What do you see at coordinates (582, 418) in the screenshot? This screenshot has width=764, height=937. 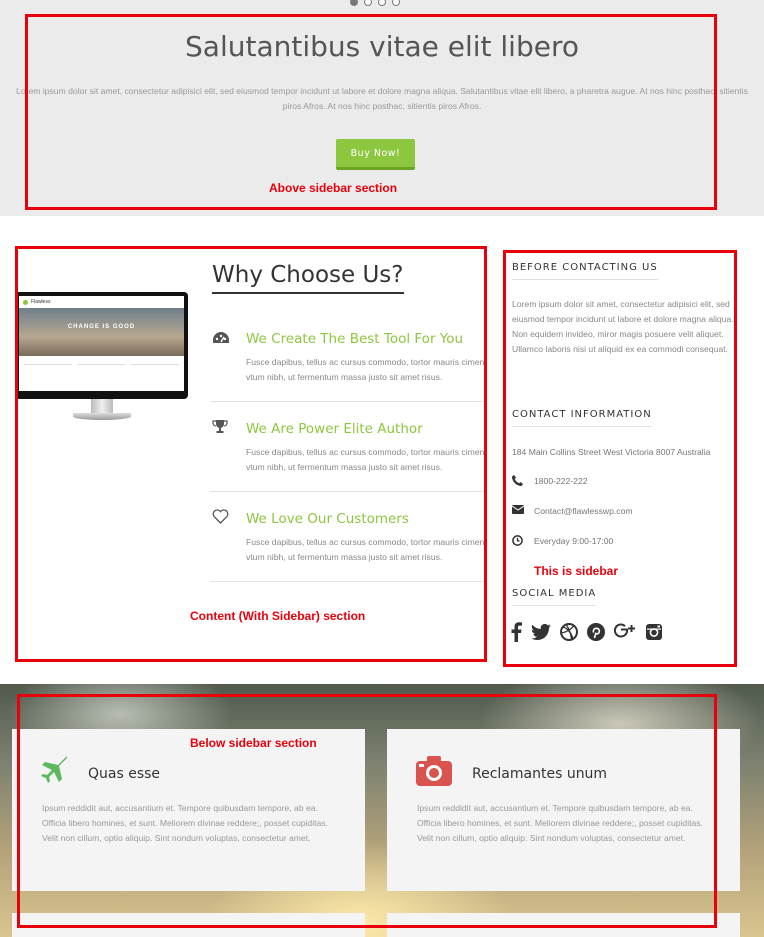 I see `contact-information-heading: CONTACT INFORMATION` at bounding box center [582, 418].